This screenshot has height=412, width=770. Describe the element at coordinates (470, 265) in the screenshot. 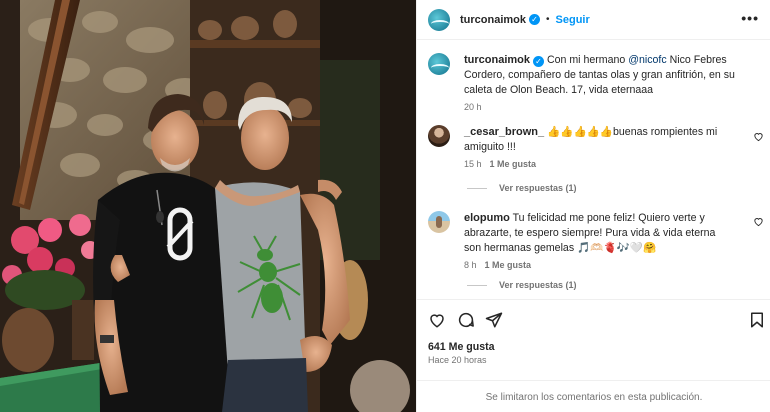

I see `comment-time: 8 h` at that location.